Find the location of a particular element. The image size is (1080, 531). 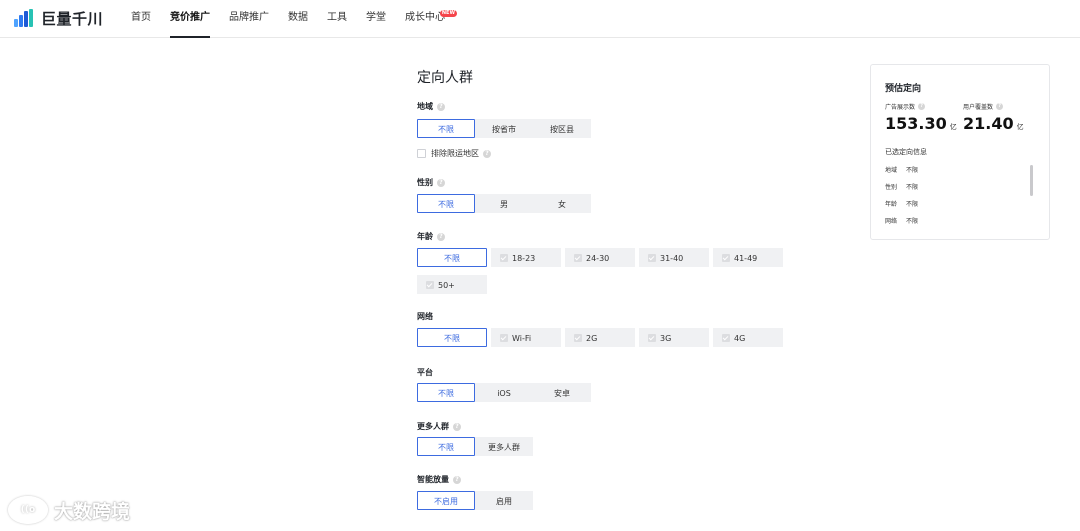

estimate-title: 预估定向 is located at coordinates (903, 89).